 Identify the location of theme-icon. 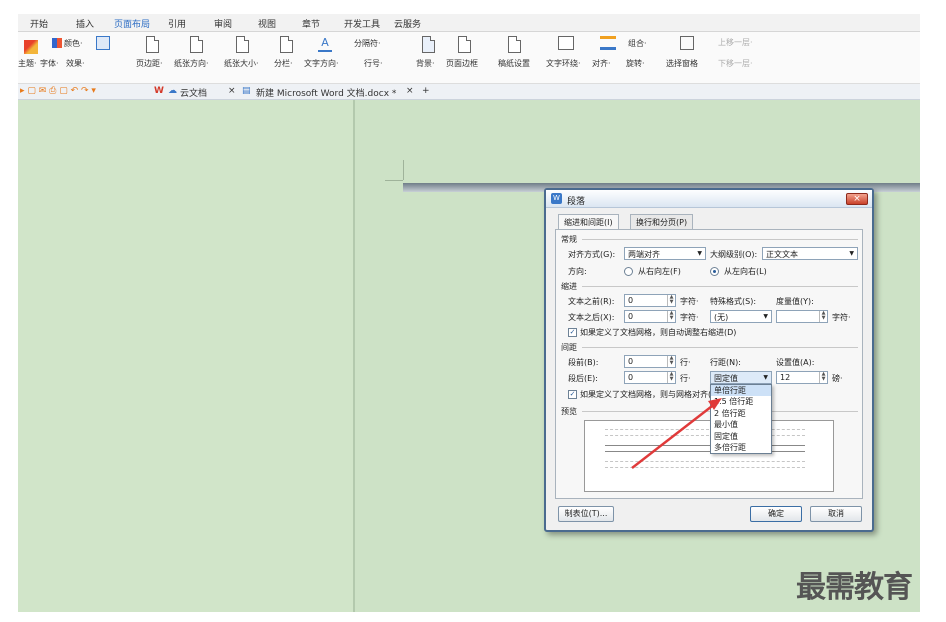
(31, 47).